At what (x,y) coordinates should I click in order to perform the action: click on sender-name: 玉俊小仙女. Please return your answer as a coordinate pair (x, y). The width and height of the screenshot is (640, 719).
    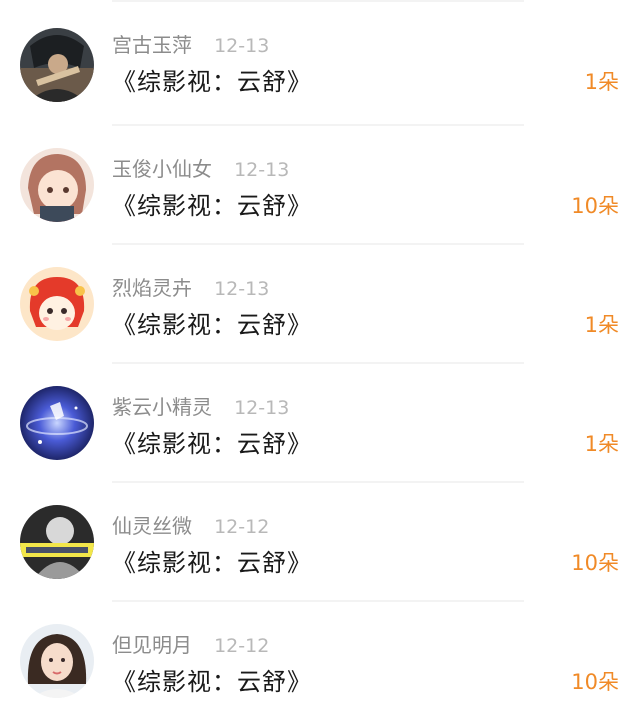
    Looking at the image, I should click on (162, 169).